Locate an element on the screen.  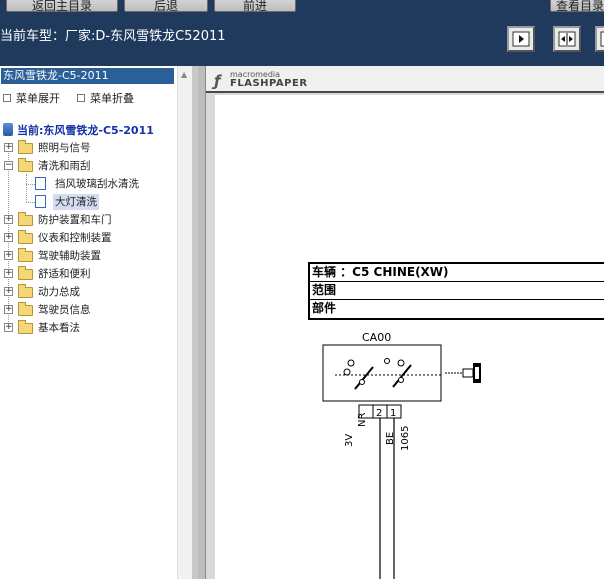
forward-button: 前进 is located at coordinates (255, 6).